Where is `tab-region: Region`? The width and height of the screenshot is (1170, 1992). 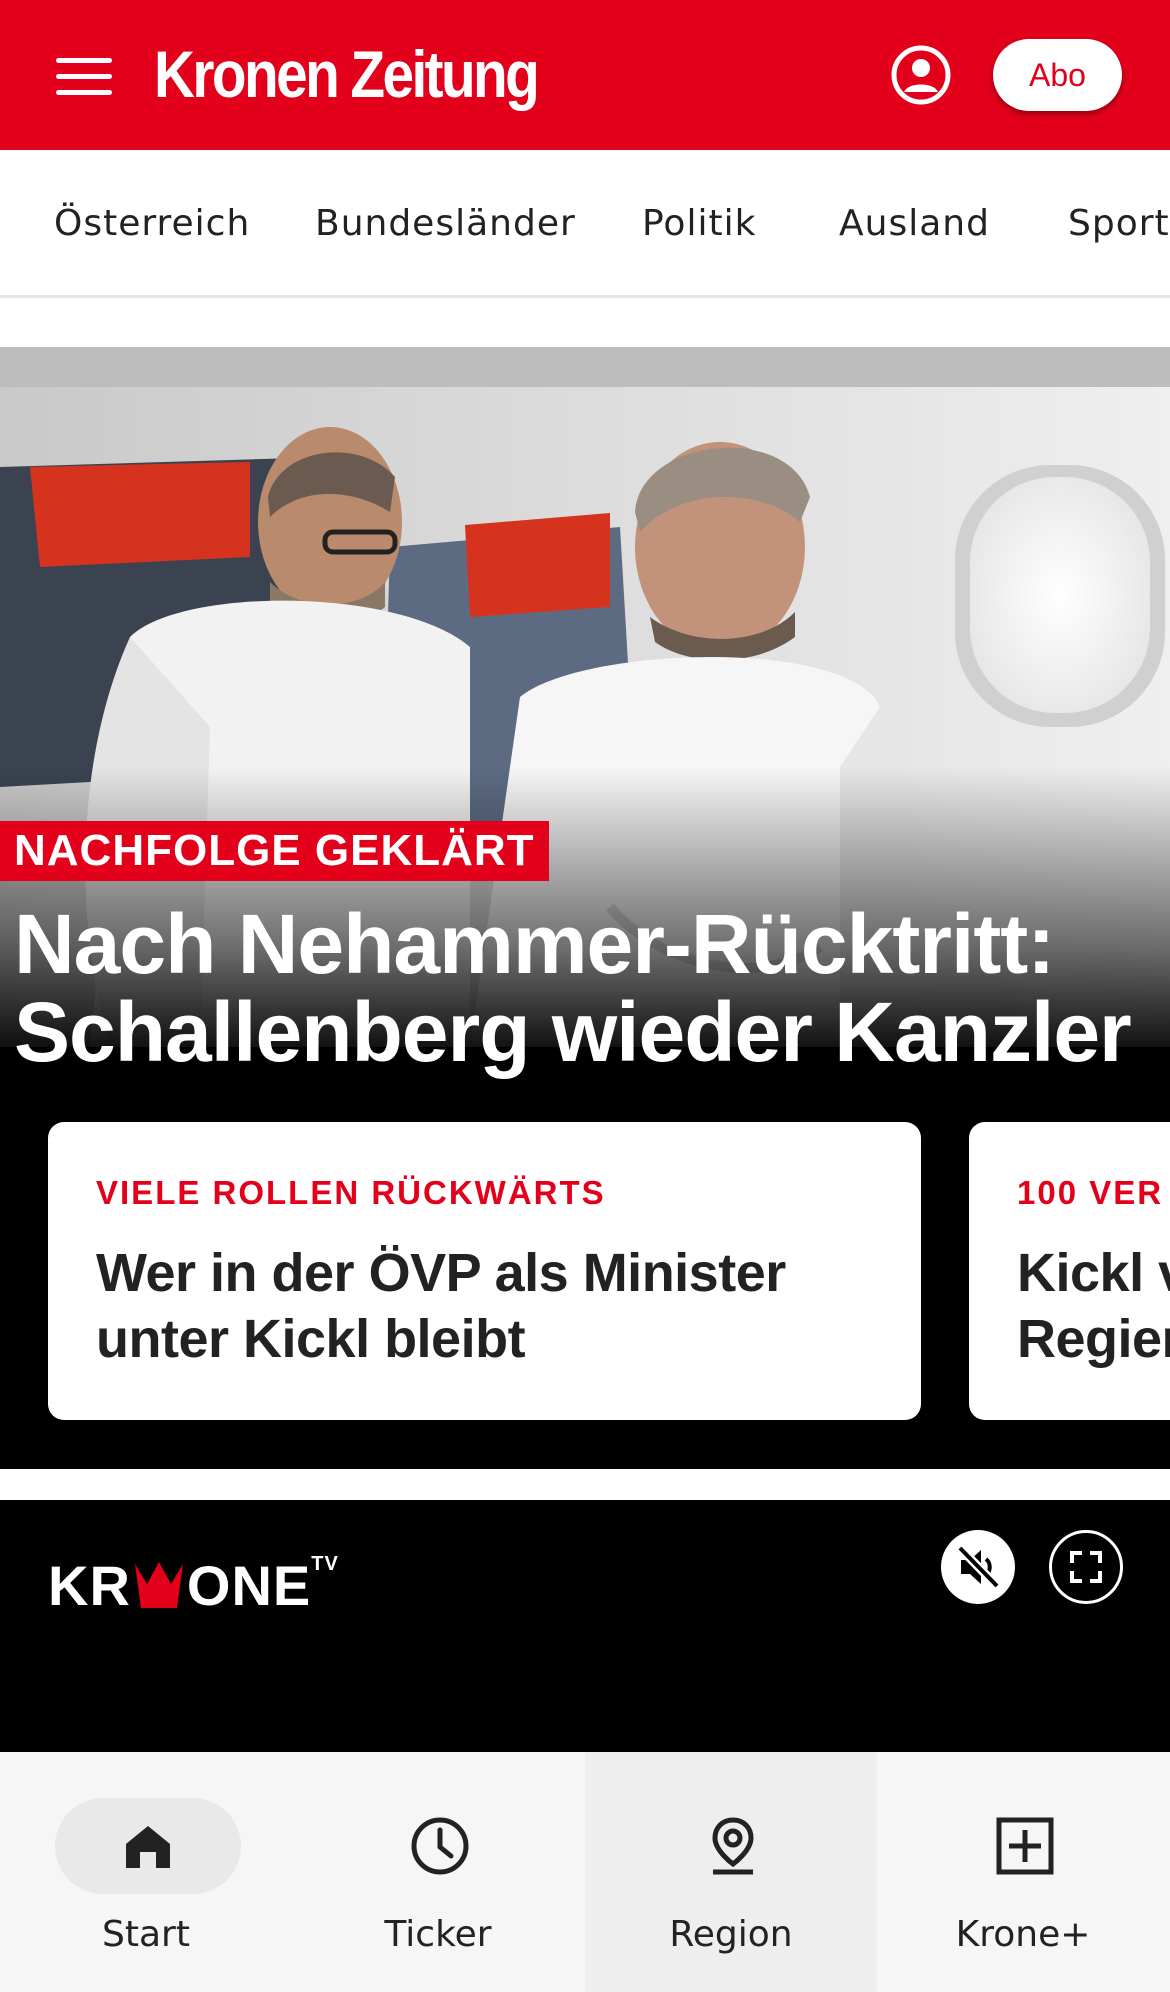 tab-region: Region is located at coordinates (731, 1872).